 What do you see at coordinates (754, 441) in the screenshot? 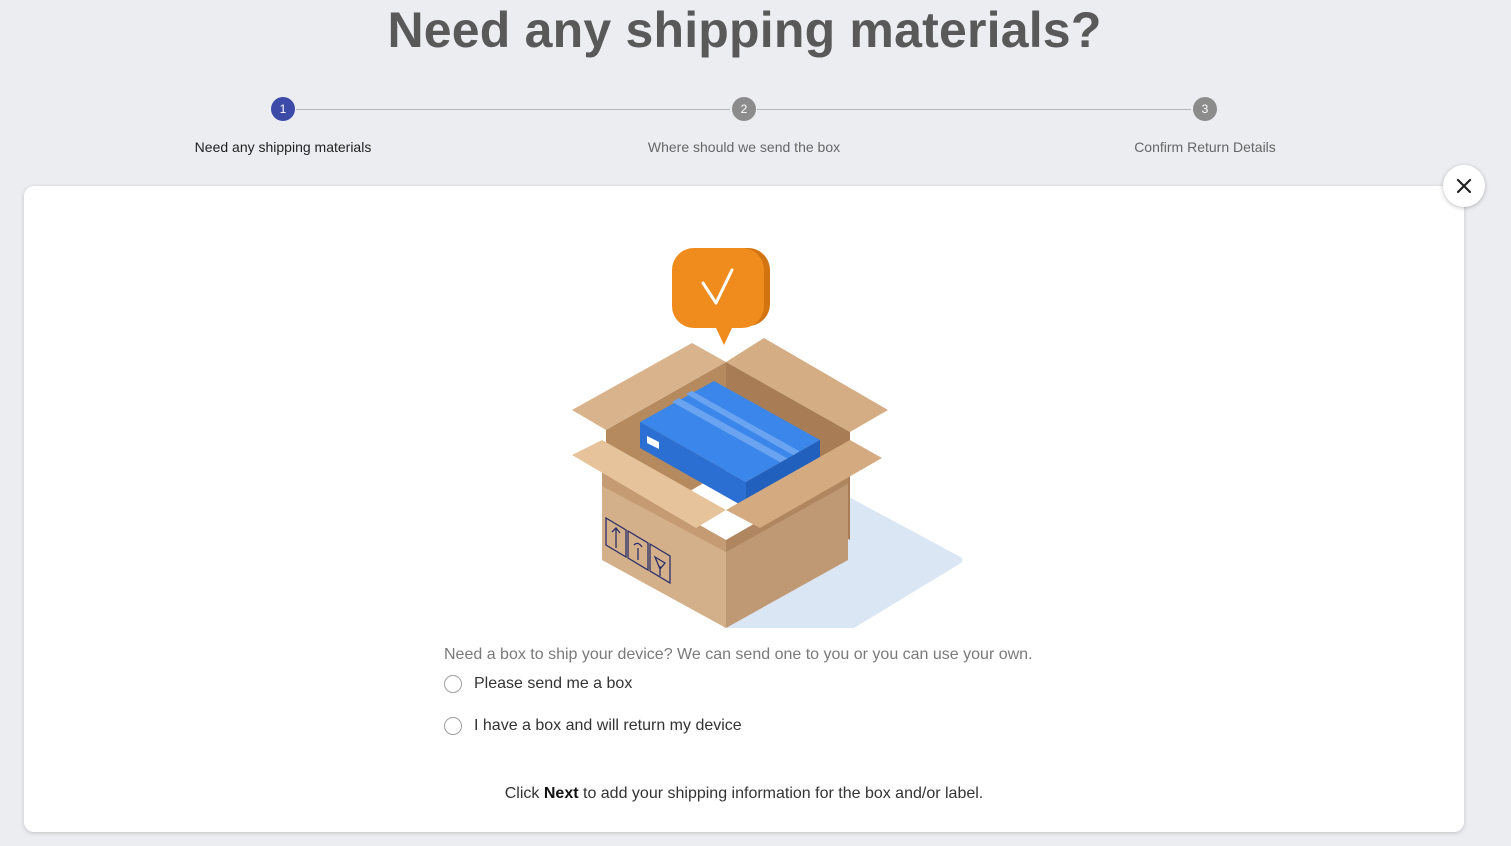
I see `open-box-with-check-icon` at bounding box center [754, 441].